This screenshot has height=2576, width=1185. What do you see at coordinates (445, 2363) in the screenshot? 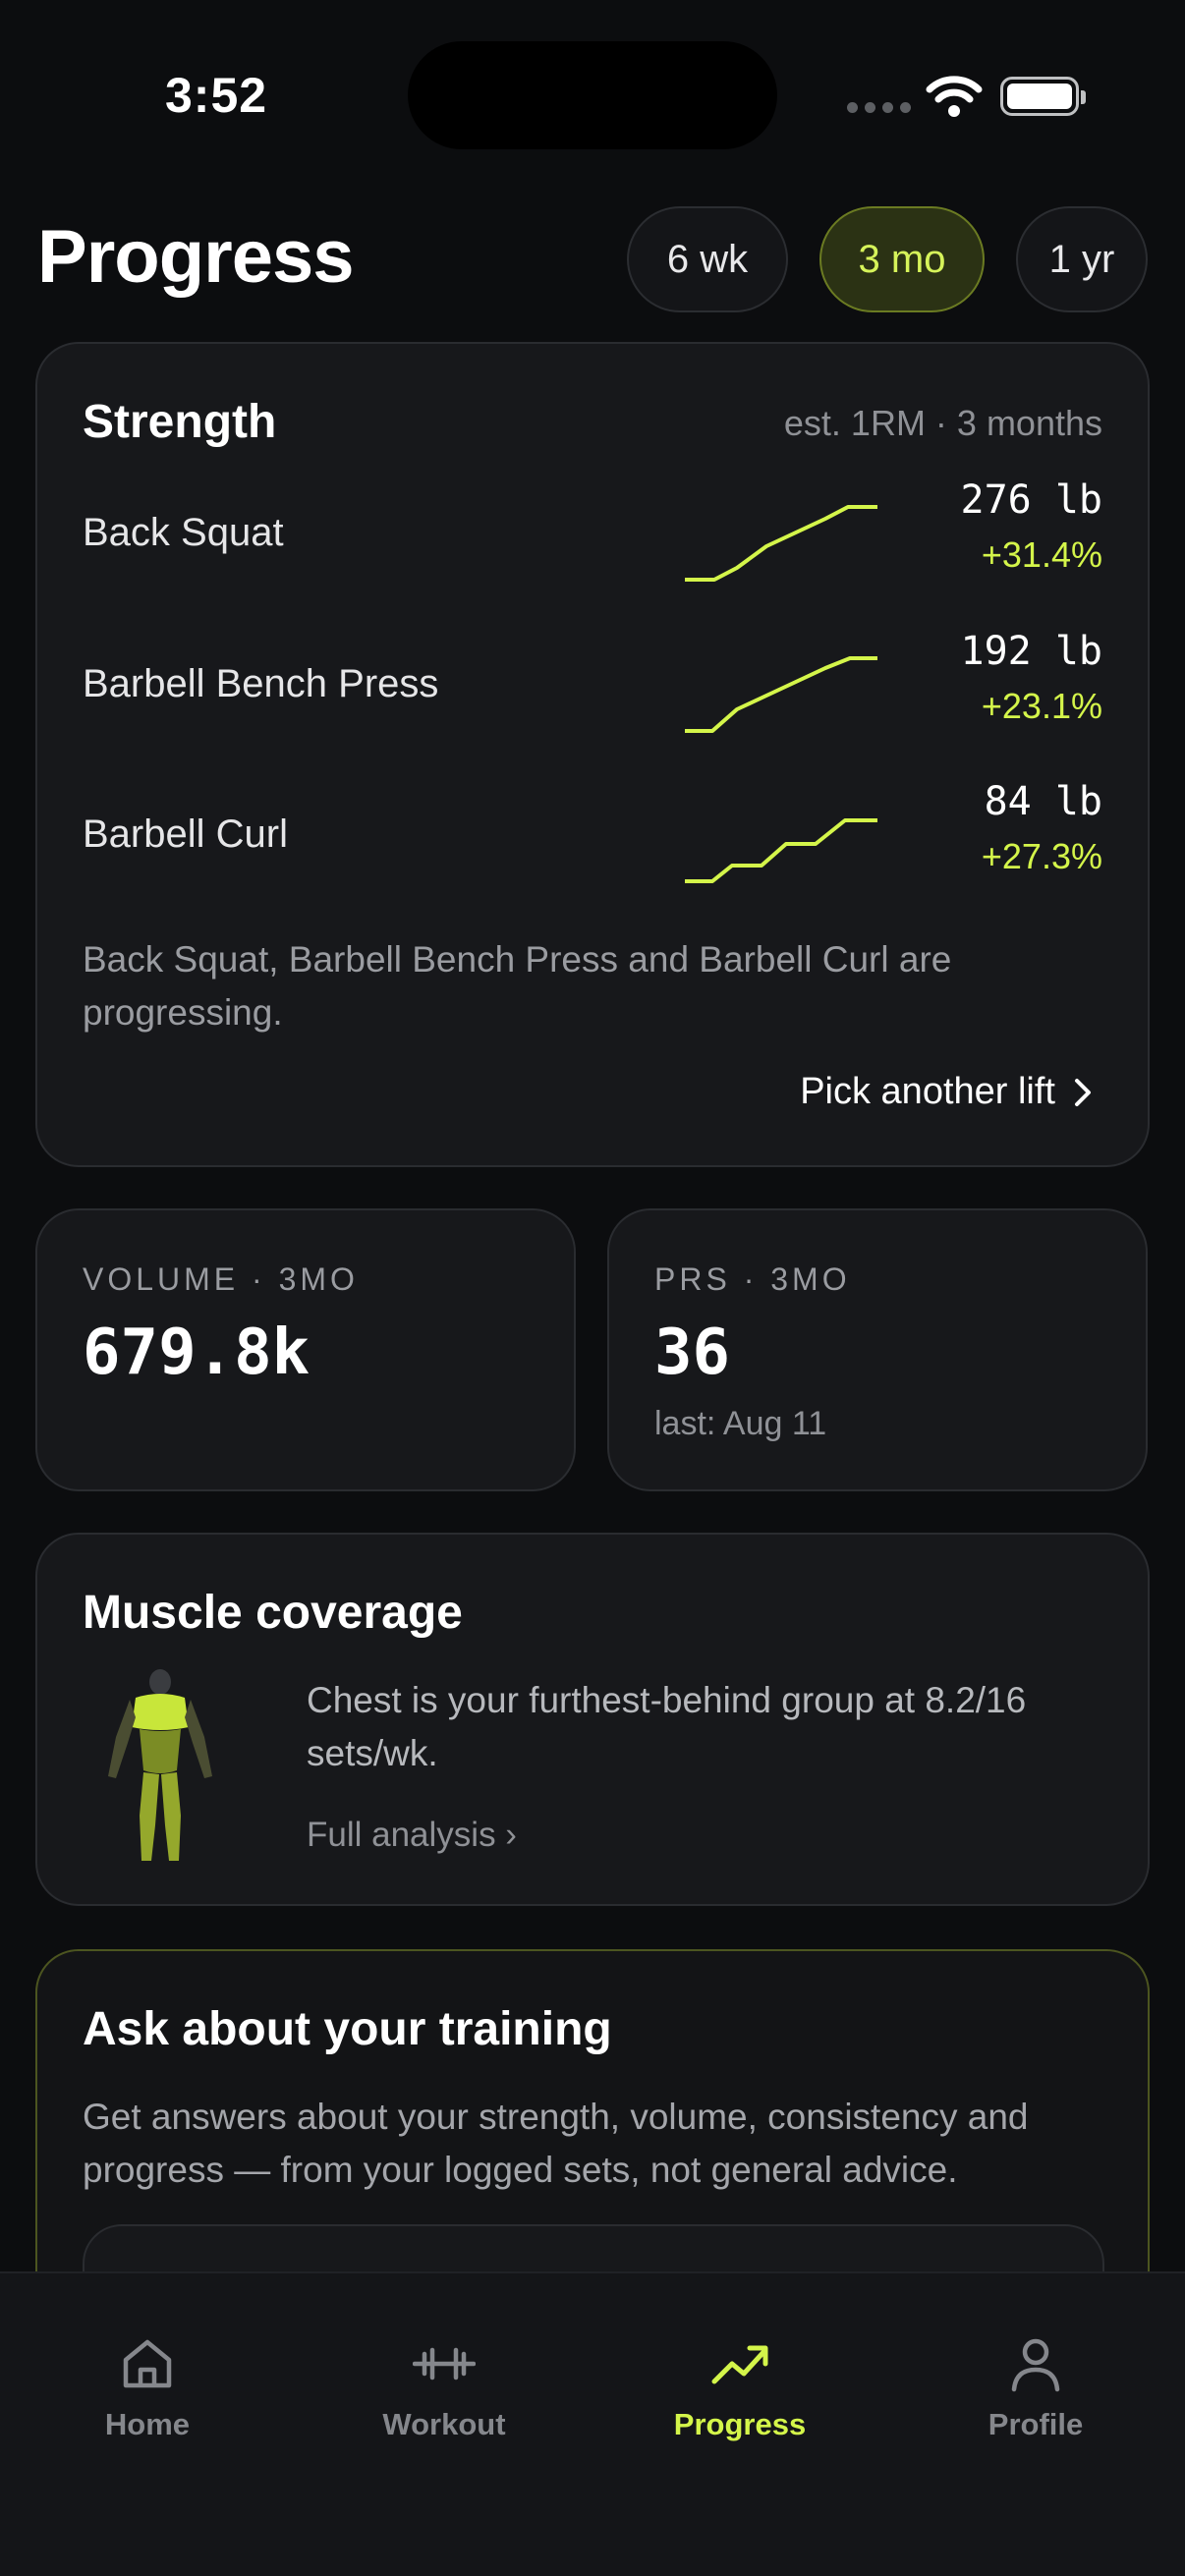
I see `dumbbell-icon` at bounding box center [445, 2363].